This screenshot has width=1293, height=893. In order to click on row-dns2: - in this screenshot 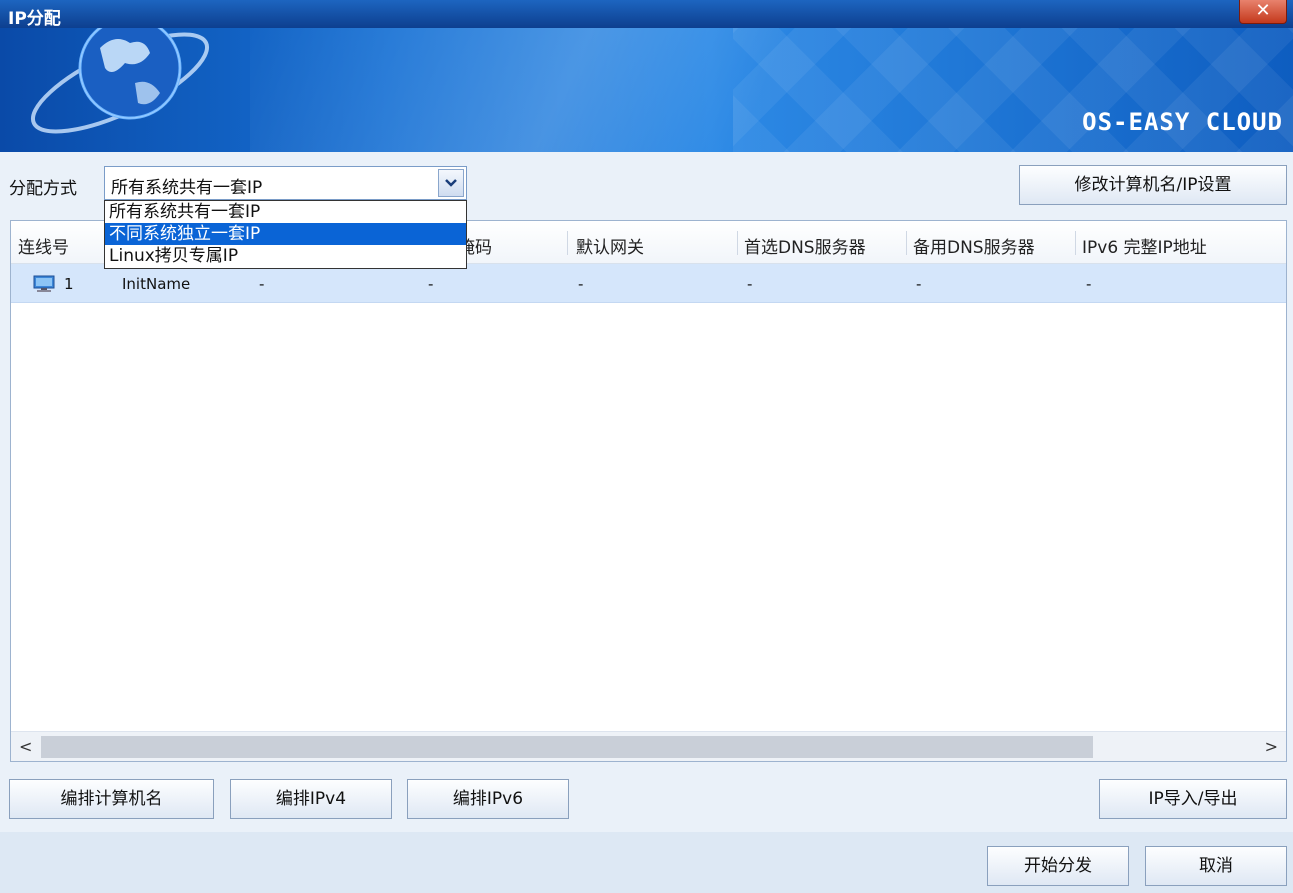, I will do `click(919, 284)`.